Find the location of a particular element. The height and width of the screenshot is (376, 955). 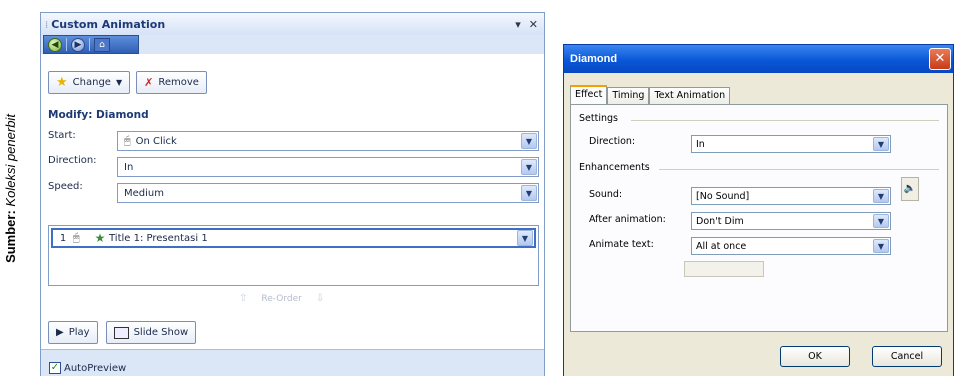

sound-label: Sound: is located at coordinates (606, 194).